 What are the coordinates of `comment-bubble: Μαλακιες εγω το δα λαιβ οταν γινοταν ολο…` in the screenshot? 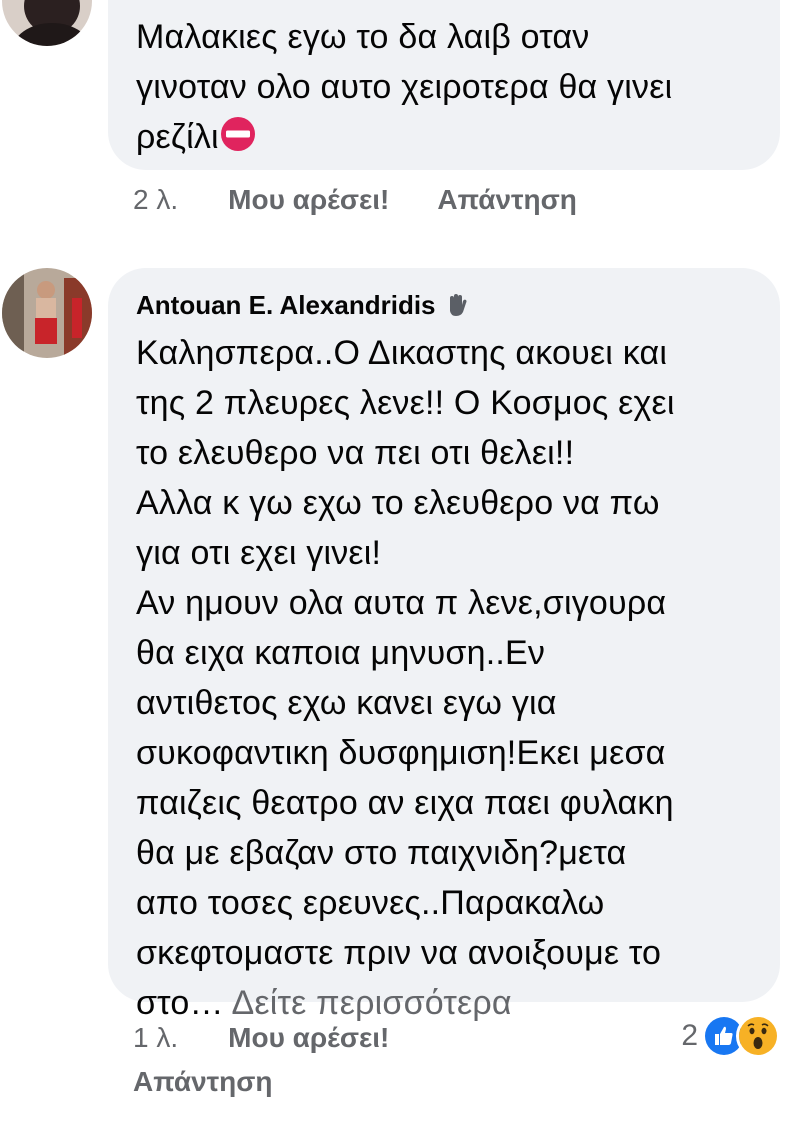 It's located at (444, 85).